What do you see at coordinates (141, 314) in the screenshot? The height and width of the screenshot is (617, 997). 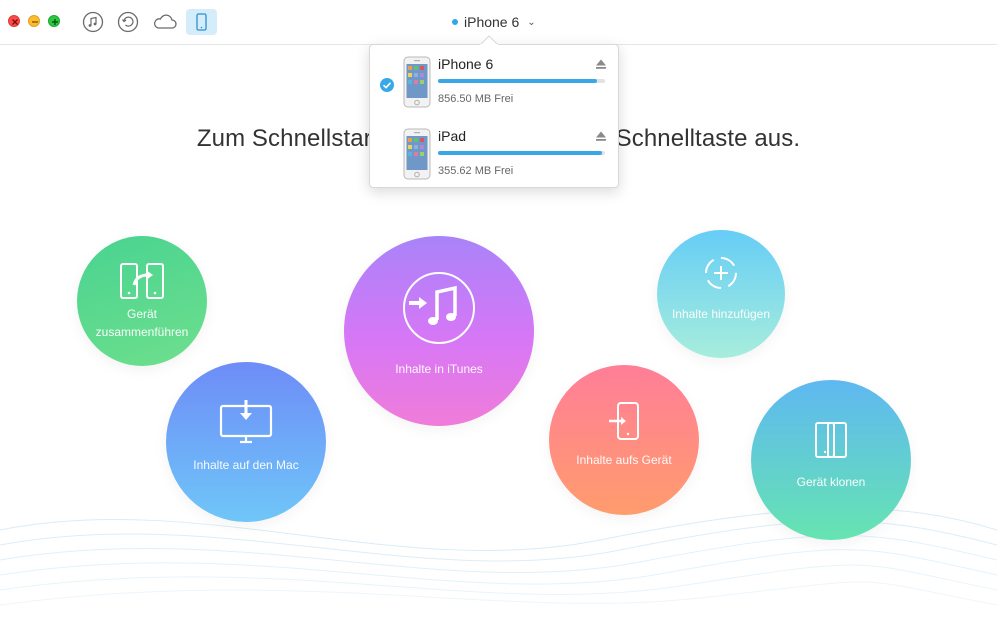 I see `merge-label-line1: Gerät` at bounding box center [141, 314].